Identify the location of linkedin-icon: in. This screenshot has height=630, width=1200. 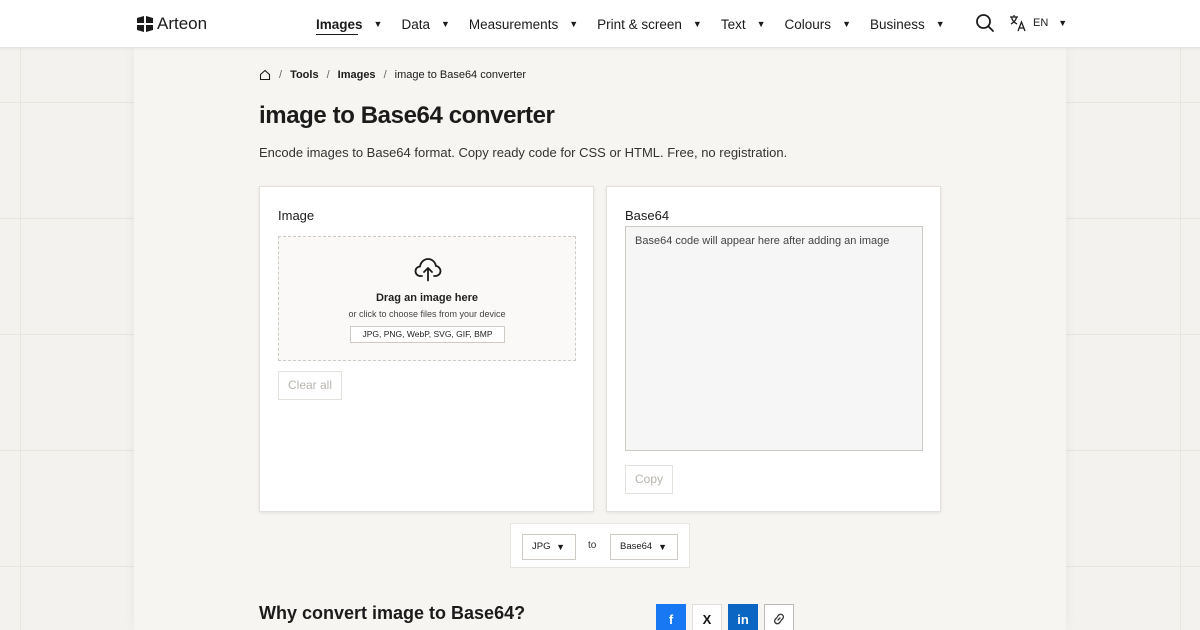
(743, 619).